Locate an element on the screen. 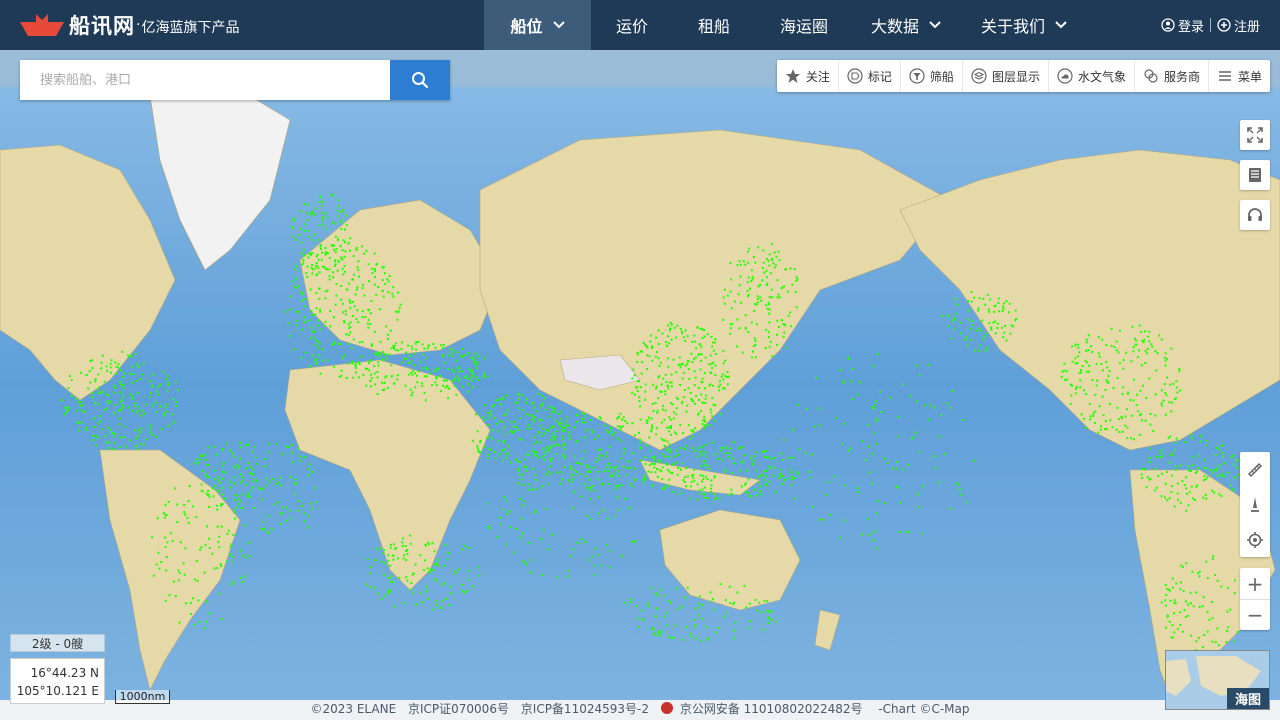 Image resolution: width=1280 pixels, height=720 pixels. register-button: 注册 is located at coordinates (1238, 25).